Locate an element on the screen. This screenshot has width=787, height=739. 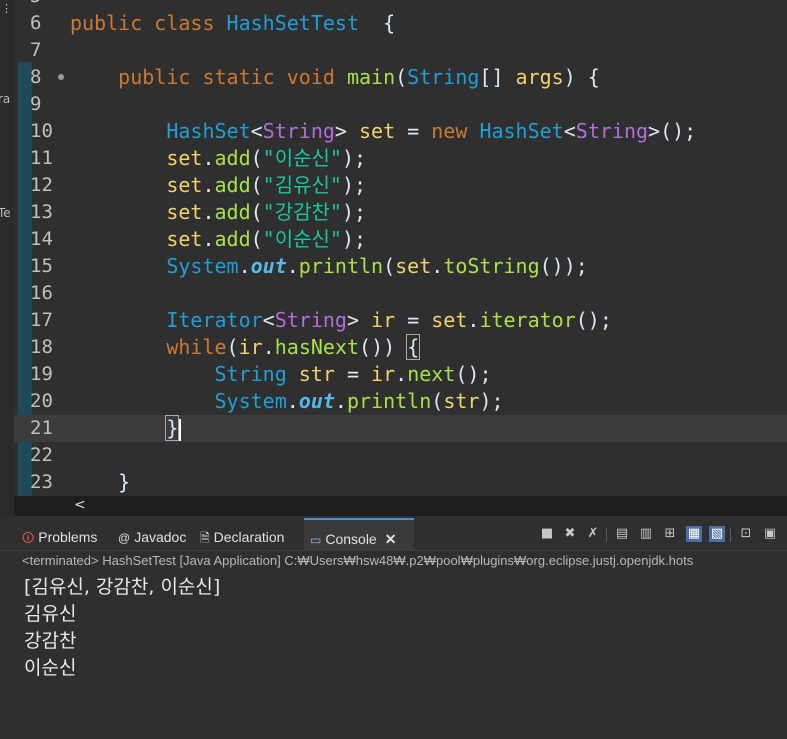
console-output: [김유신, 강감찬, 이순신] 김유신강감찬이순신 is located at coordinates (122, 628).